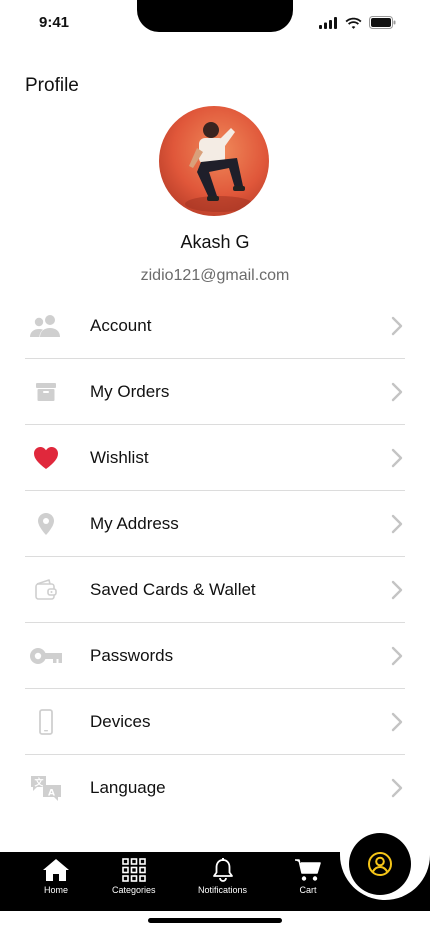 The width and height of the screenshot is (430, 932). I want to click on profile-icon, so click(380, 864).